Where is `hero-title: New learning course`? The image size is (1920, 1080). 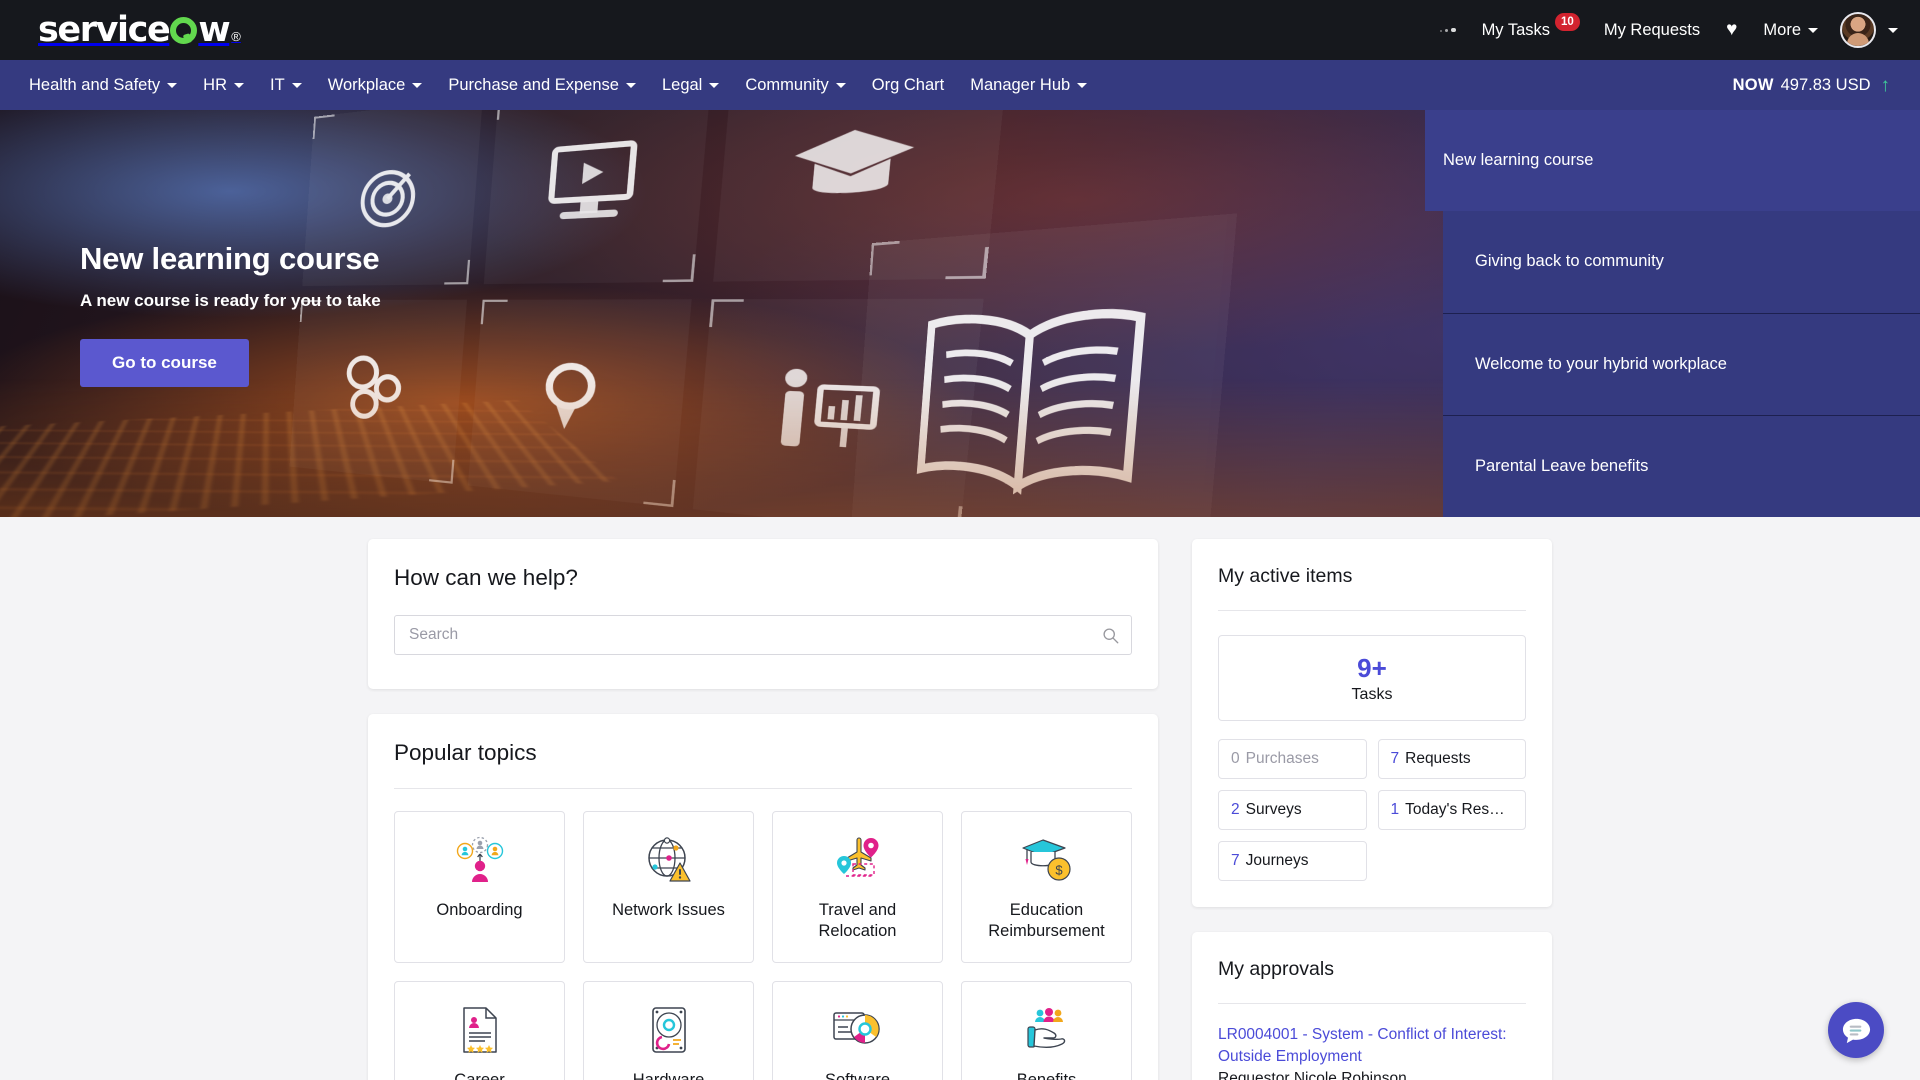 hero-title: New learning course is located at coordinates (230, 258).